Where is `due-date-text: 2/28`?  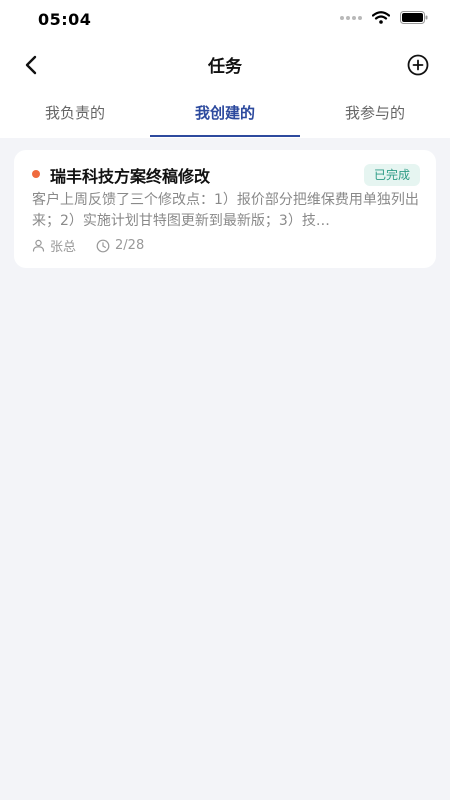 due-date-text: 2/28 is located at coordinates (130, 245).